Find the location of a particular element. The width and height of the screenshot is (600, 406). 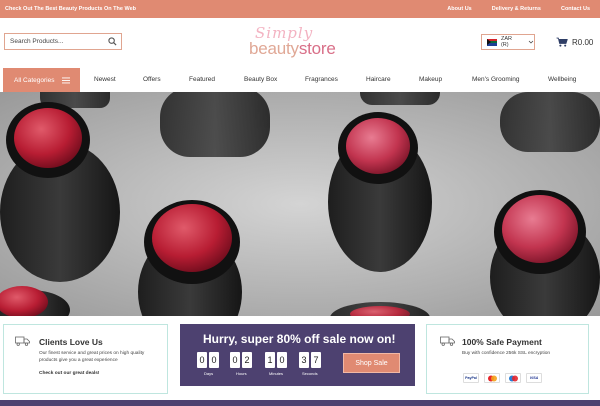

site-header: Simply beautystore ZAR (R) R0.00 is located at coordinates (300, 43).